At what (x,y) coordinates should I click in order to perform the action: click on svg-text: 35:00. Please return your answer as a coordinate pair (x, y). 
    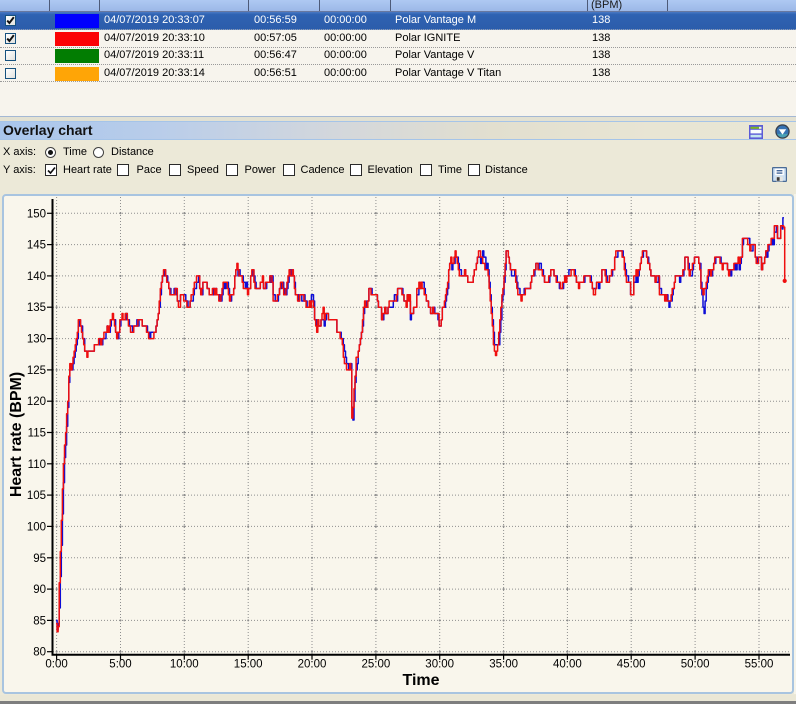
    Looking at the image, I should click on (503, 664).